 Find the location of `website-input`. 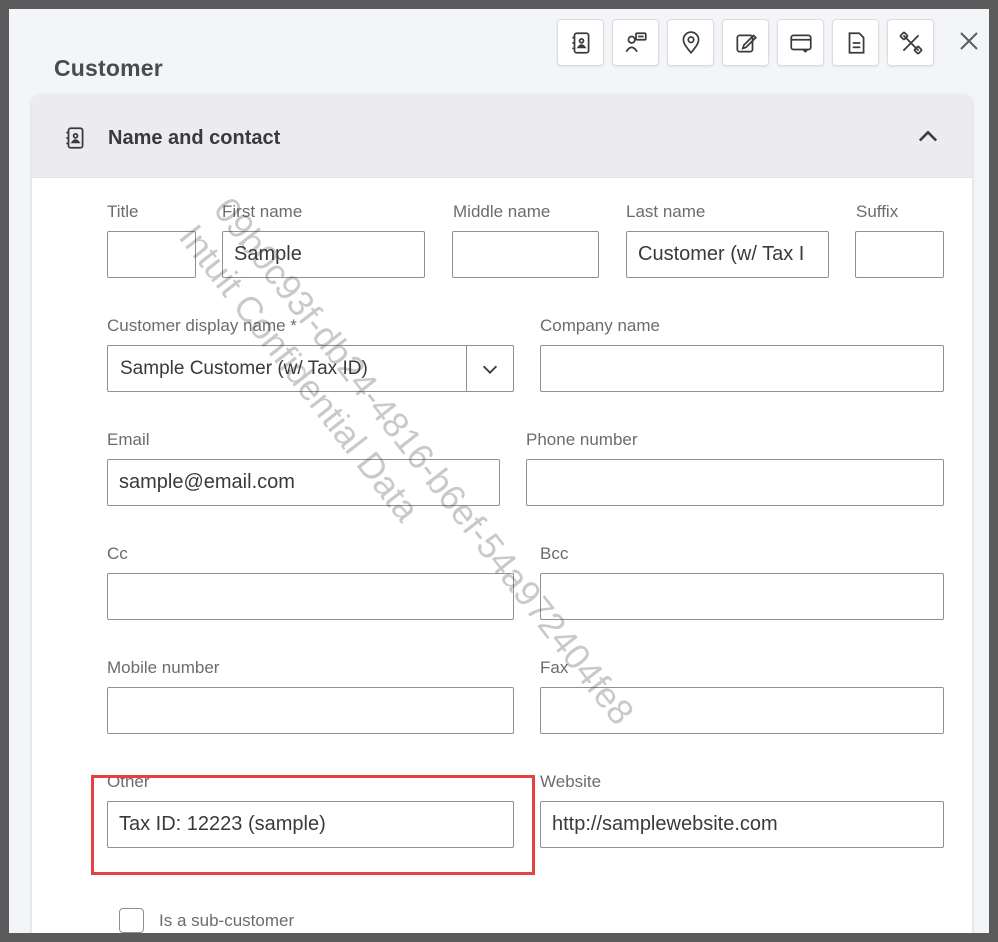

website-input is located at coordinates (742, 824).